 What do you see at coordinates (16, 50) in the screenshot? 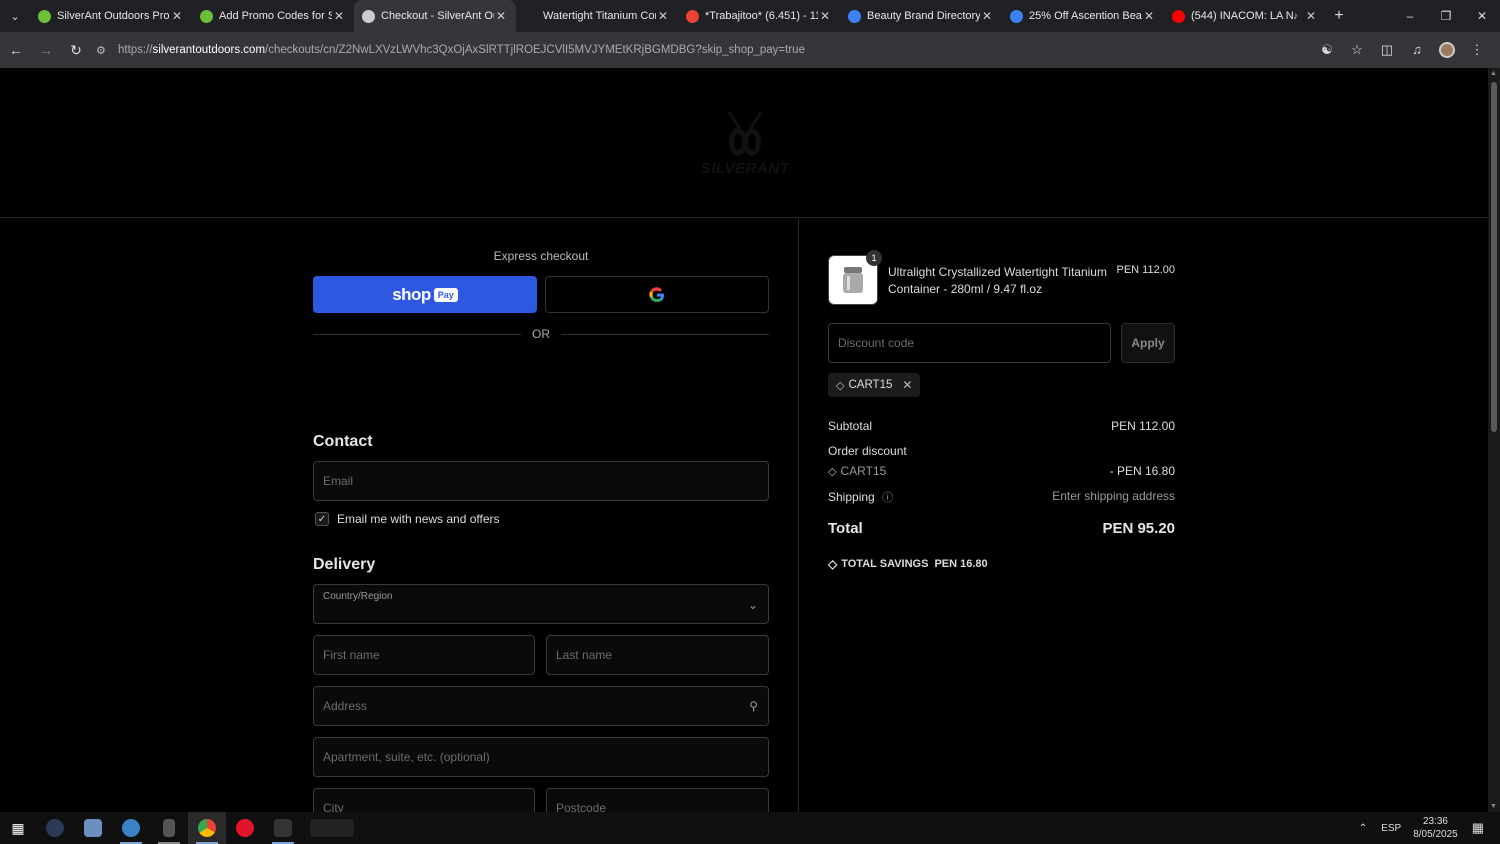
I see `back-icon: ←` at bounding box center [16, 50].